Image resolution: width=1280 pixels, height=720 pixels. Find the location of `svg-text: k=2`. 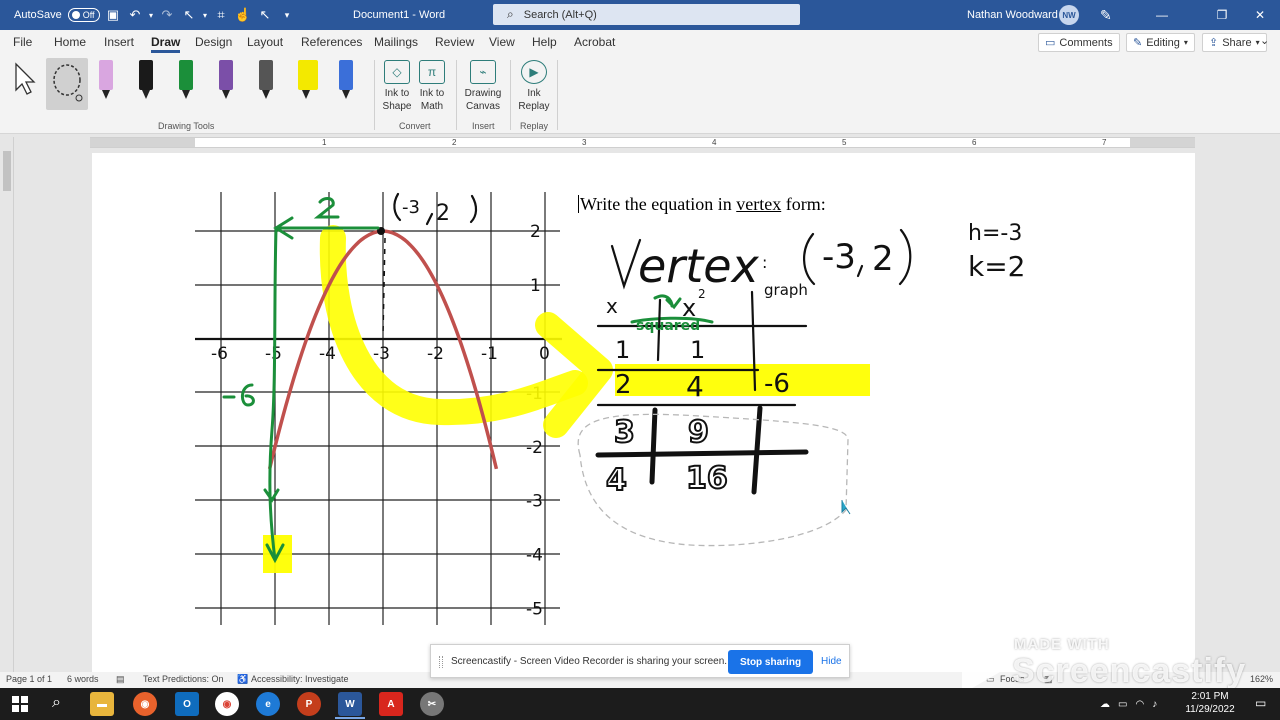

svg-text: k=2 is located at coordinates (997, 266).